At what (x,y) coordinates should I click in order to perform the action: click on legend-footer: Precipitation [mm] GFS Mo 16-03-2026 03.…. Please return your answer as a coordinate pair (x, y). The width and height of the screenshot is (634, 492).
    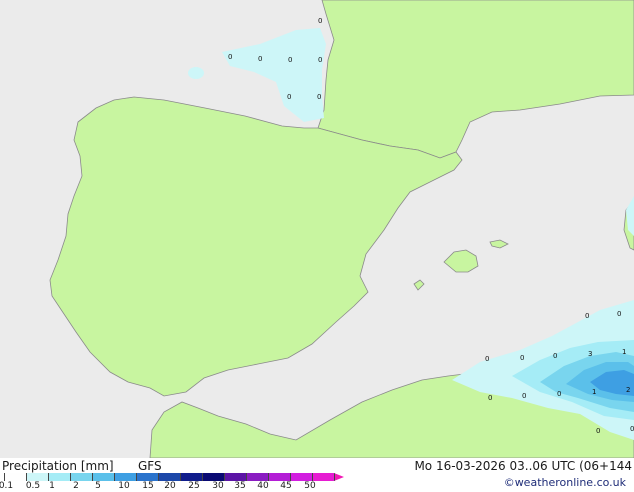
    Looking at the image, I should click on (317, 475).